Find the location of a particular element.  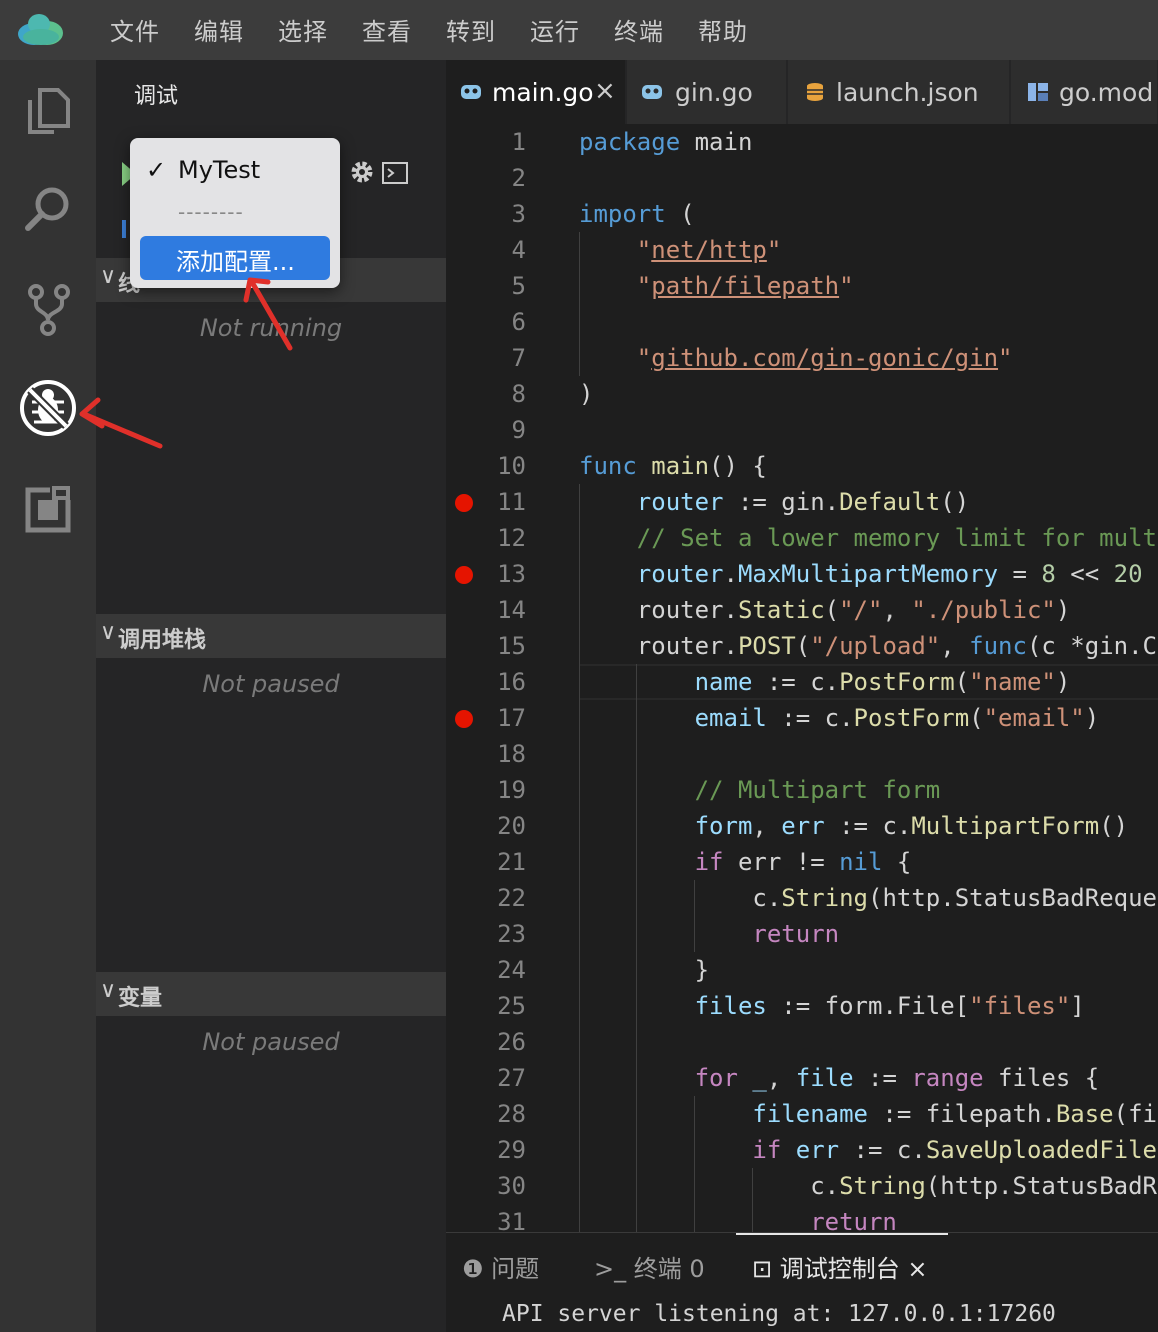

code-line: 10 func main() { is located at coordinates (802, 466).